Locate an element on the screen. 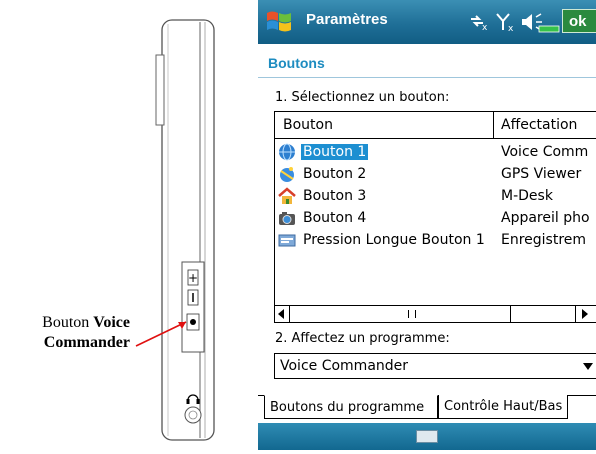 Image resolution: width=596 pixels, height=454 pixels. tab-program-buttons: Boutons du programme is located at coordinates (351, 407).